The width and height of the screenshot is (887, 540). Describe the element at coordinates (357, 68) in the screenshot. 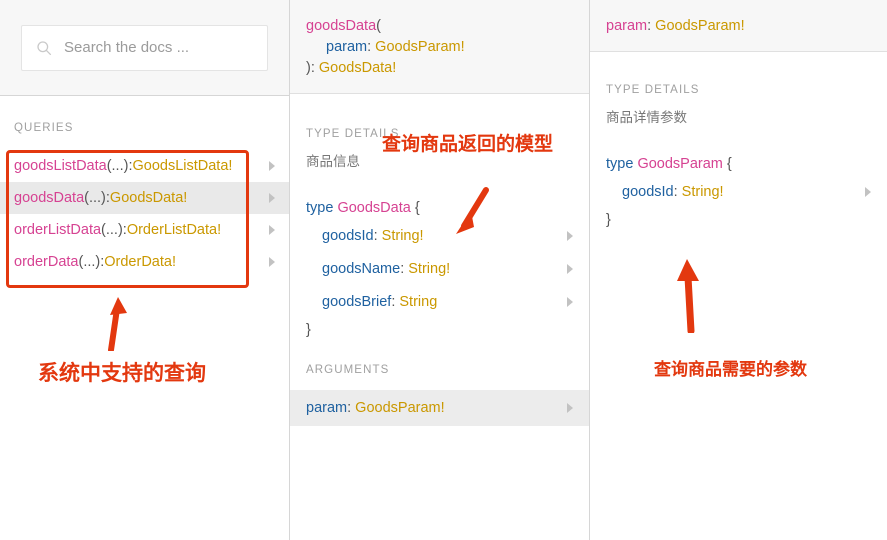

I see `return-type: GoodsData!` at that location.